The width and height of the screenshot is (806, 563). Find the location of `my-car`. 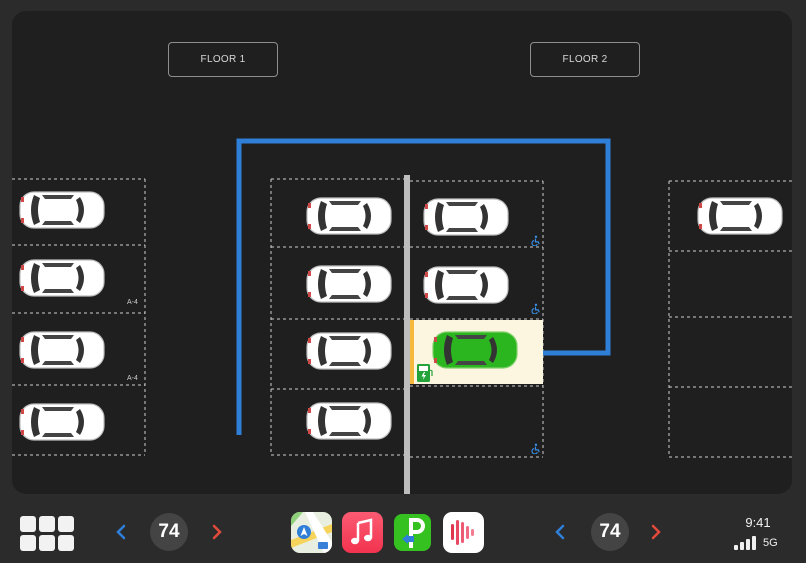

my-car is located at coordinates (475, 350).